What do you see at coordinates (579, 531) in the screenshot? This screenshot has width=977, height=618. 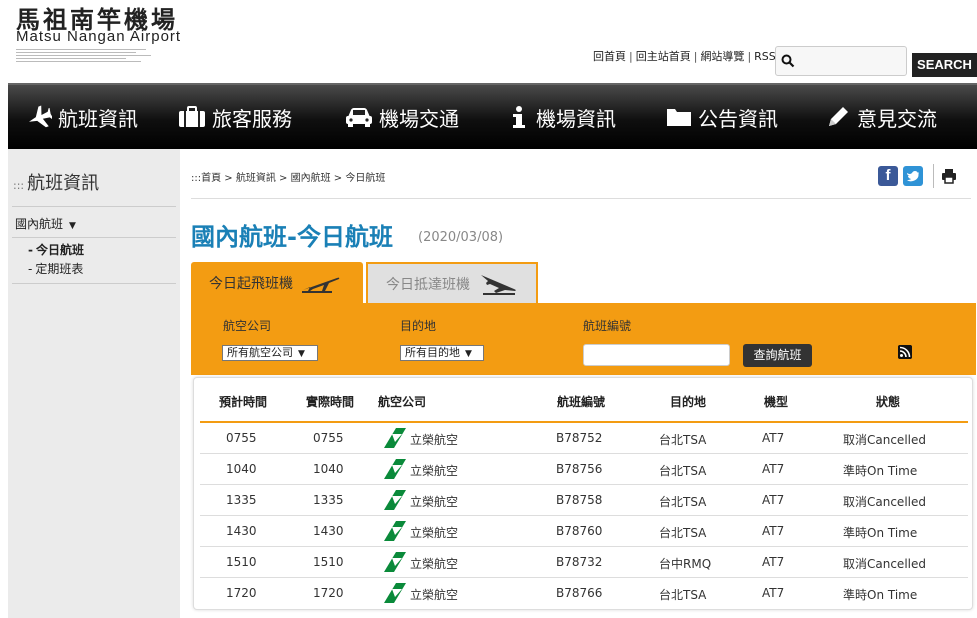 I see `cell-flight: B78760` at bounding box center [579, 531].